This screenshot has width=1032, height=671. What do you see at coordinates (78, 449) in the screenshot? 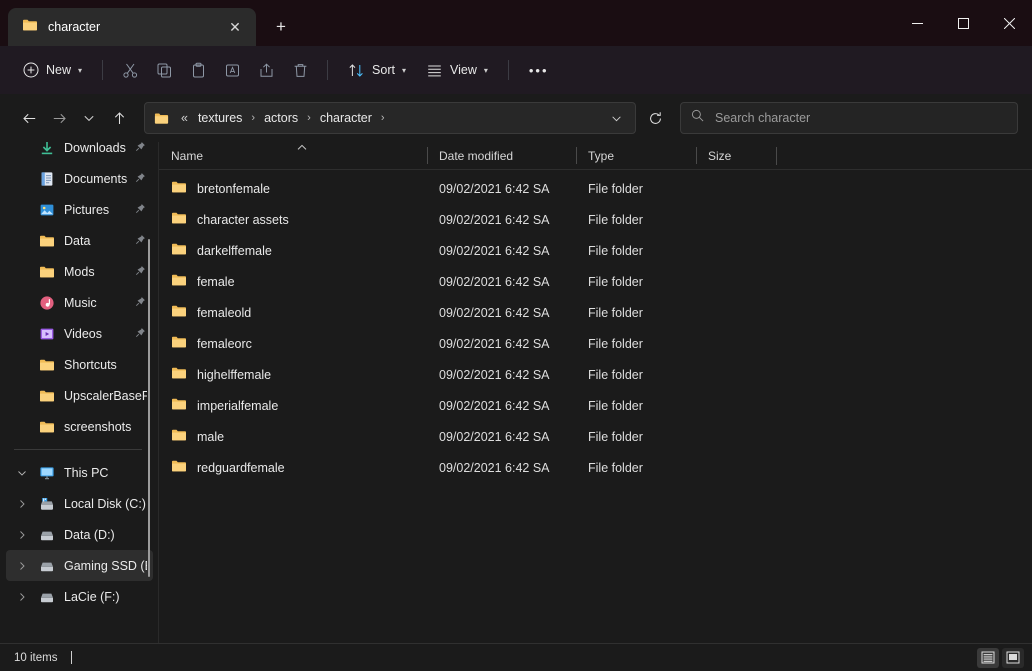
I see `sidebar-divider` at bounding box center [78, 449].